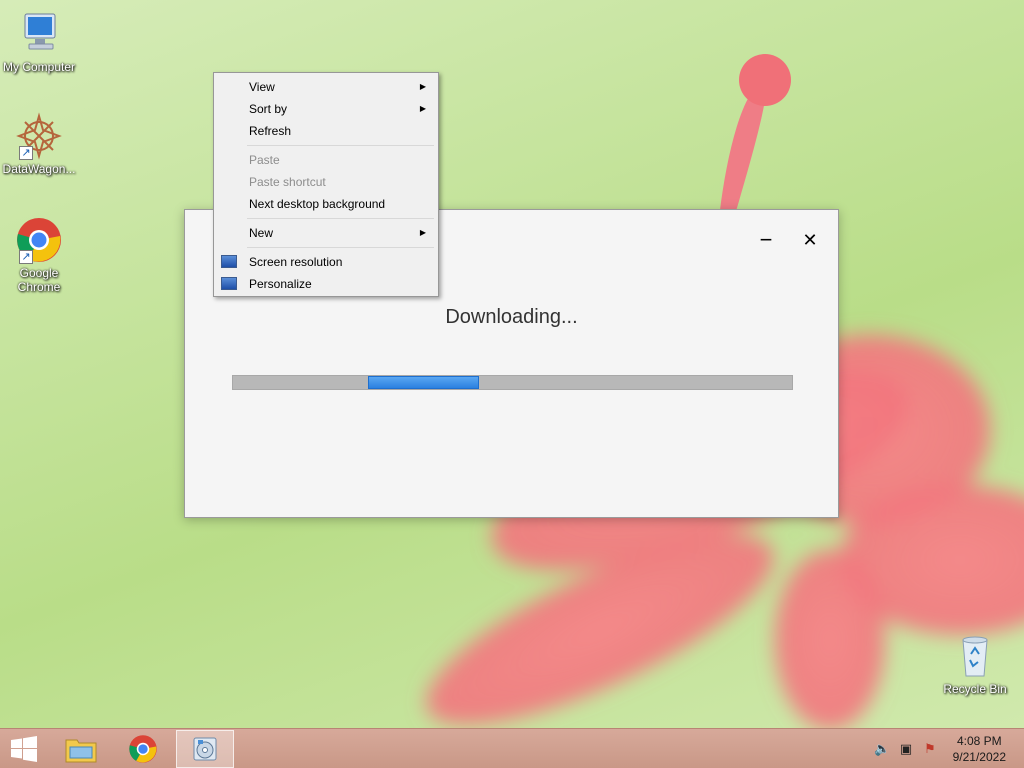  I want to click on desktop-icon-google-chrome: ↗ Google Chrome, so click(39, 255).